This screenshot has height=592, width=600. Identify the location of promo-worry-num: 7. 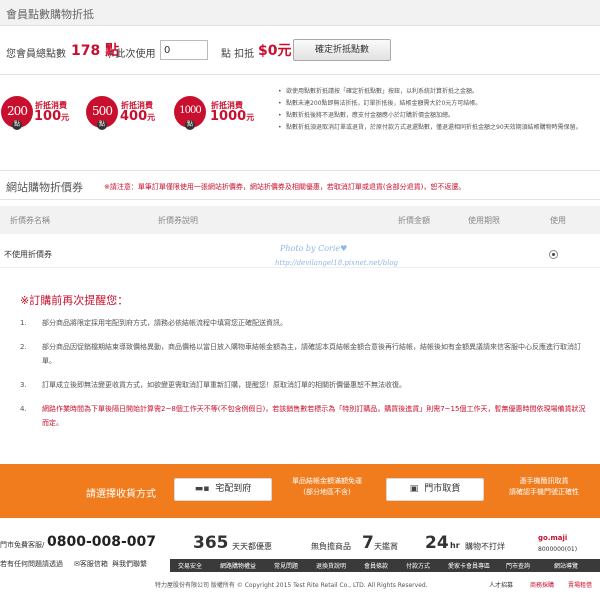
(368, 543).